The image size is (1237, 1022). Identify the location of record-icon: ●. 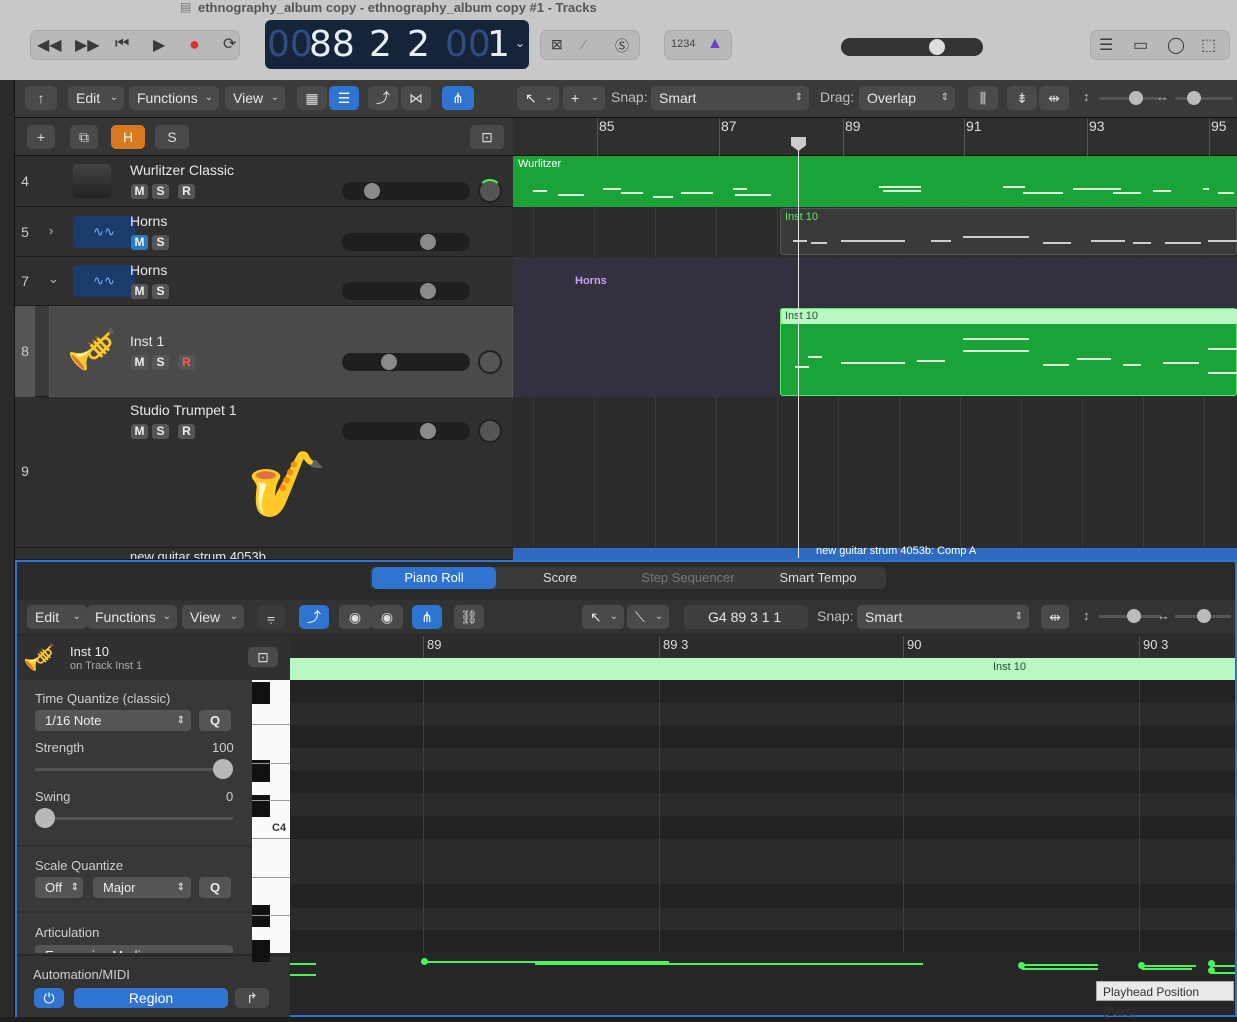
(194, 44).